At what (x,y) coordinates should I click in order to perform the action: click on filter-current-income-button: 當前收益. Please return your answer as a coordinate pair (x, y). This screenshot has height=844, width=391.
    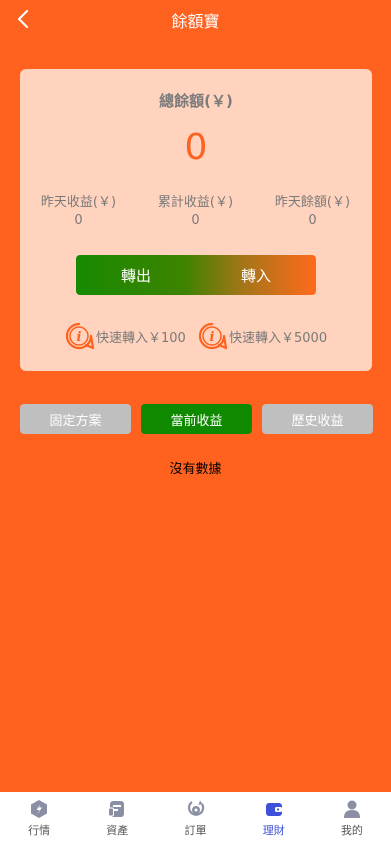
    Looking at the image, I should click on (196, 419).